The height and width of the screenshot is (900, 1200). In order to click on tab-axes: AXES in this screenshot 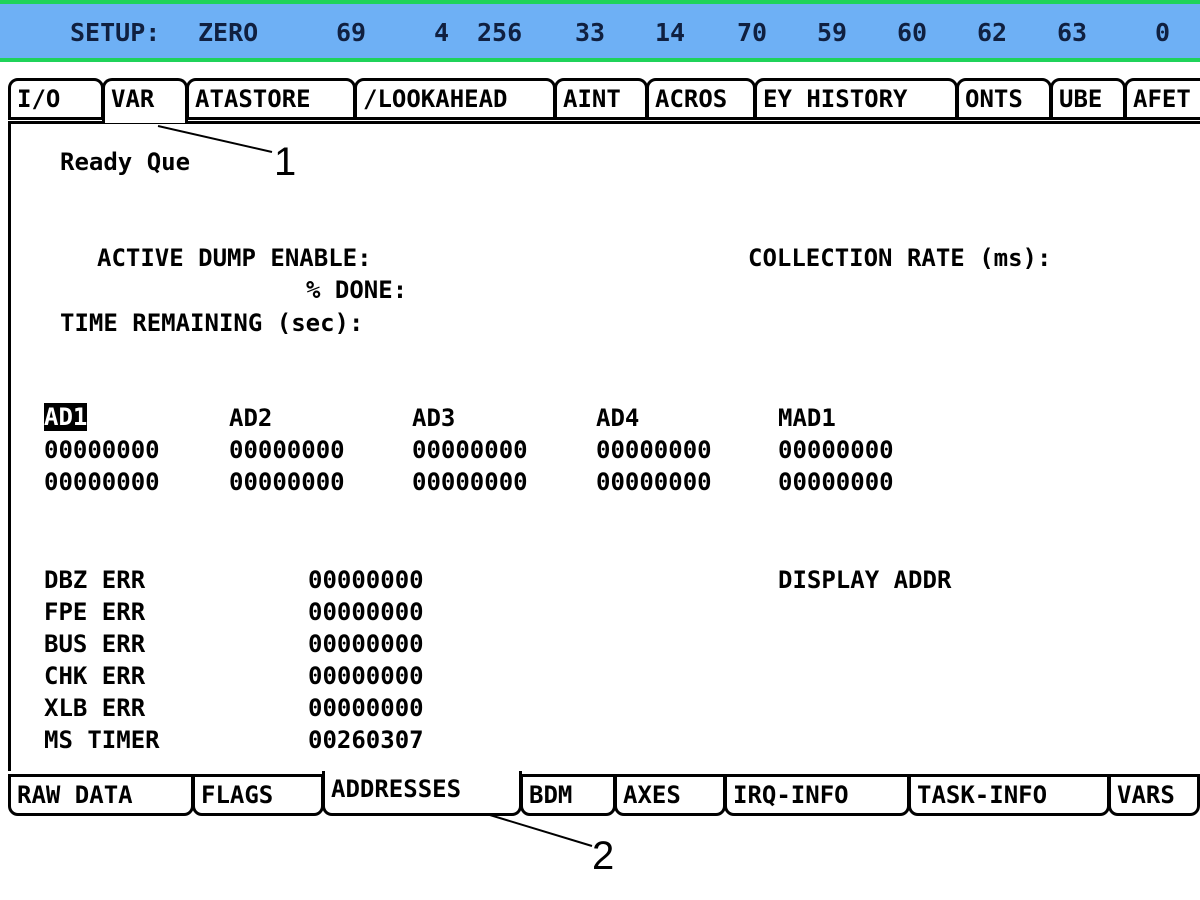, I will do `click(670, 795)`.